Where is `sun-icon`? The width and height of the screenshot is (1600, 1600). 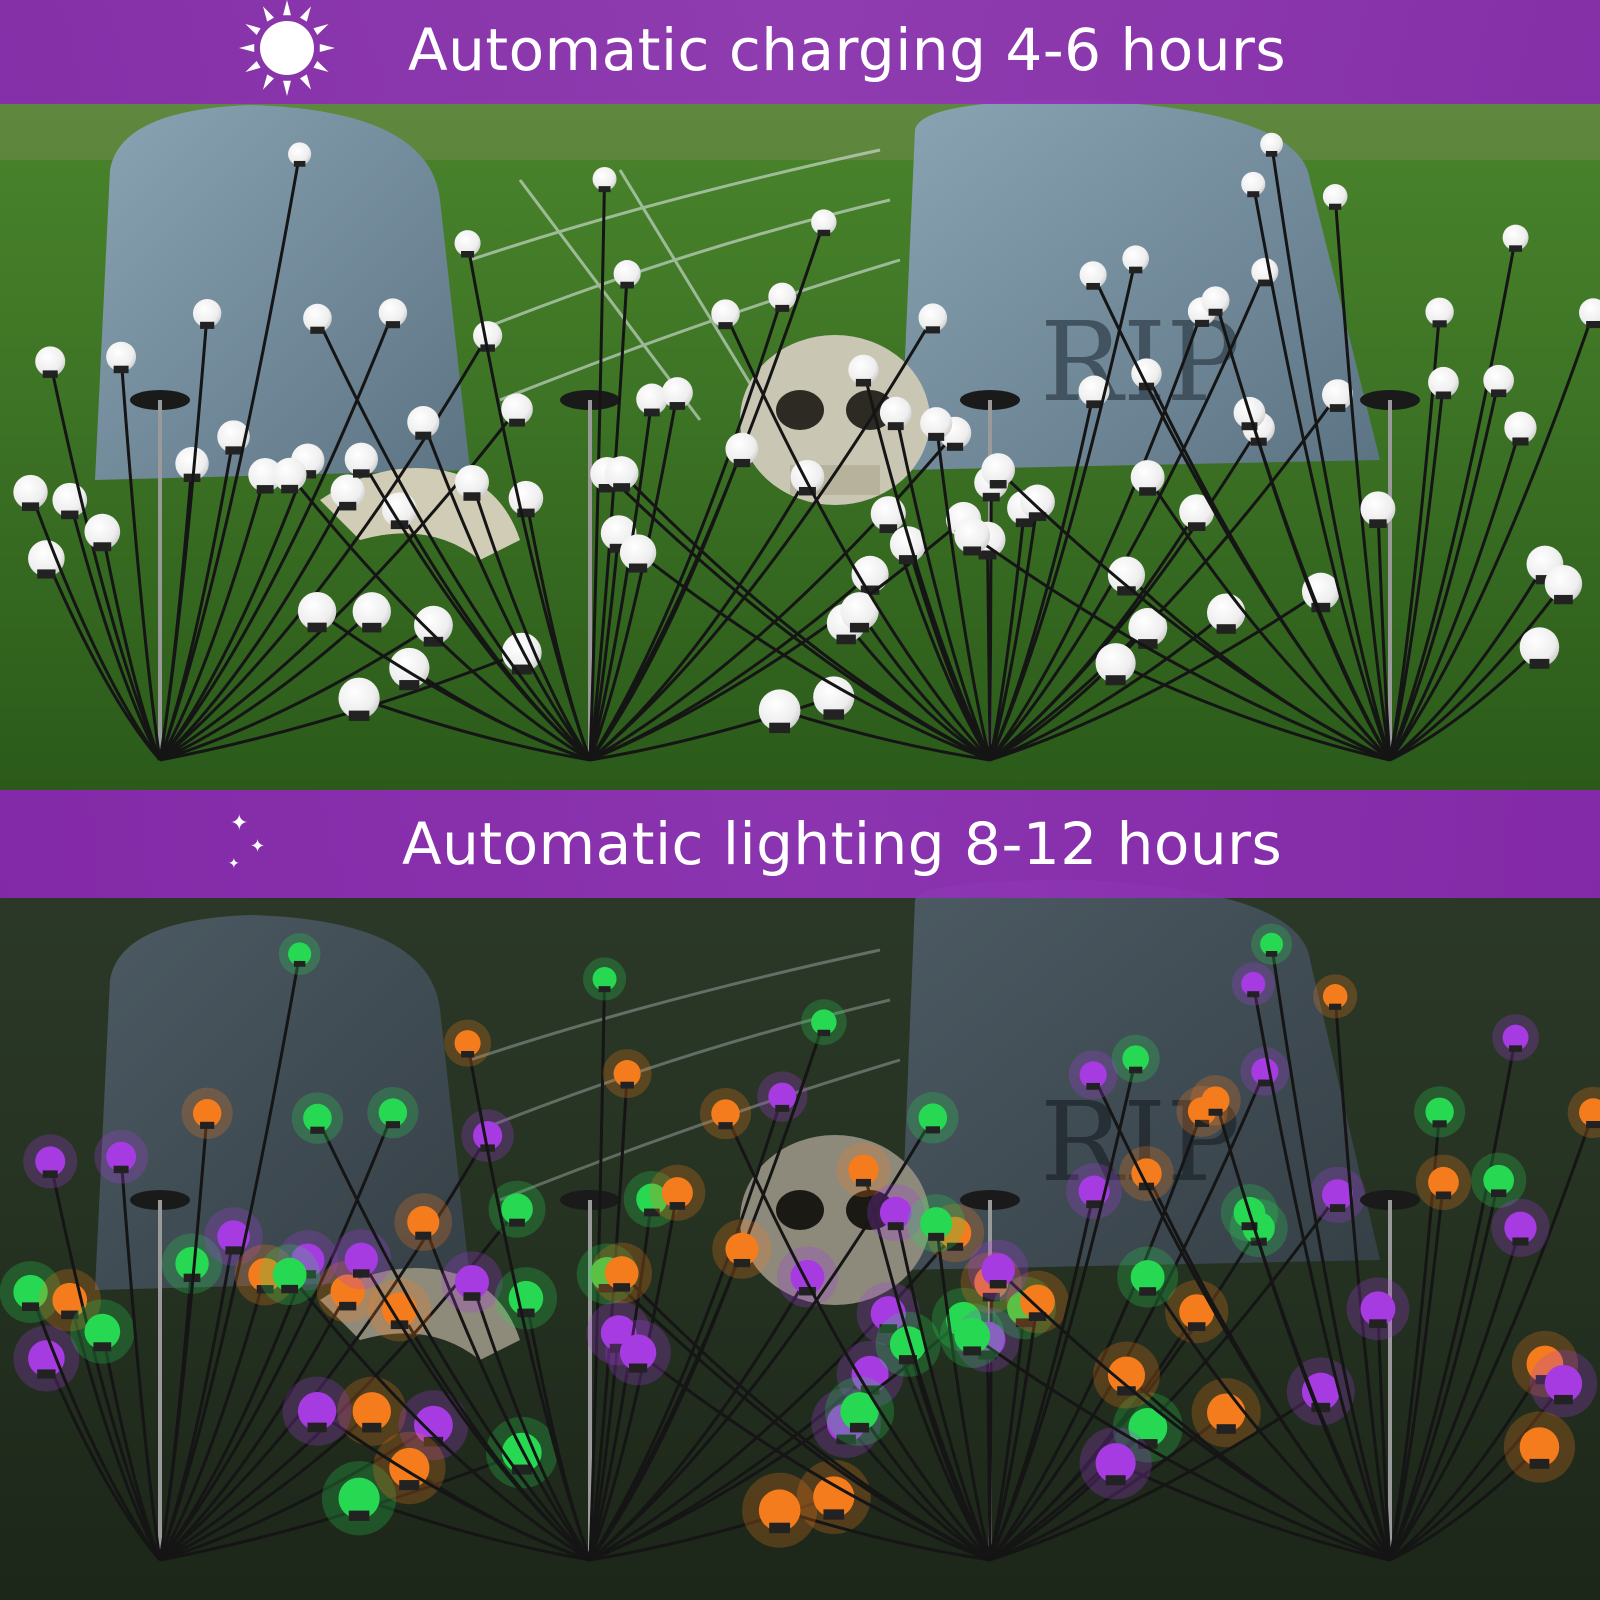 sun-icon is located at coordinates (287, 48).